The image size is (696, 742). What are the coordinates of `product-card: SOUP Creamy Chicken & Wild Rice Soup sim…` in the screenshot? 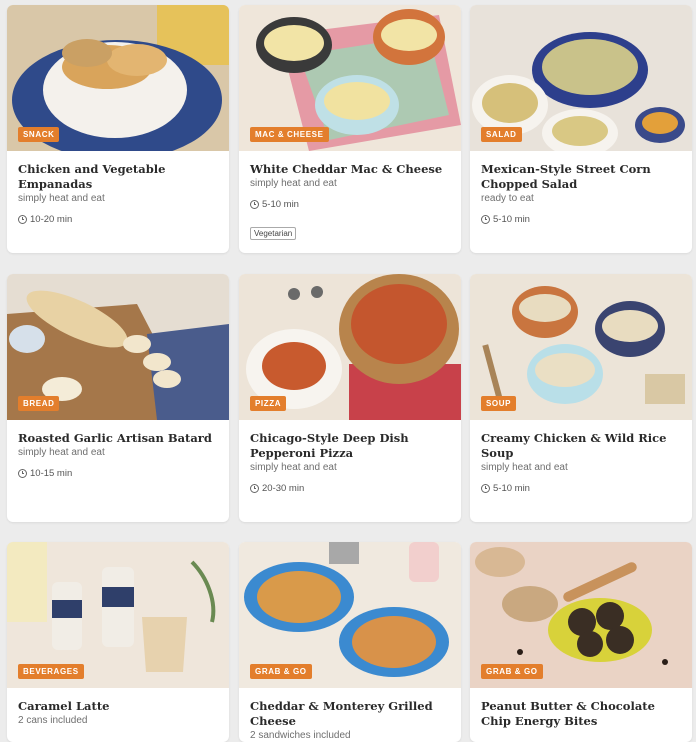 It's located at (581, 398).